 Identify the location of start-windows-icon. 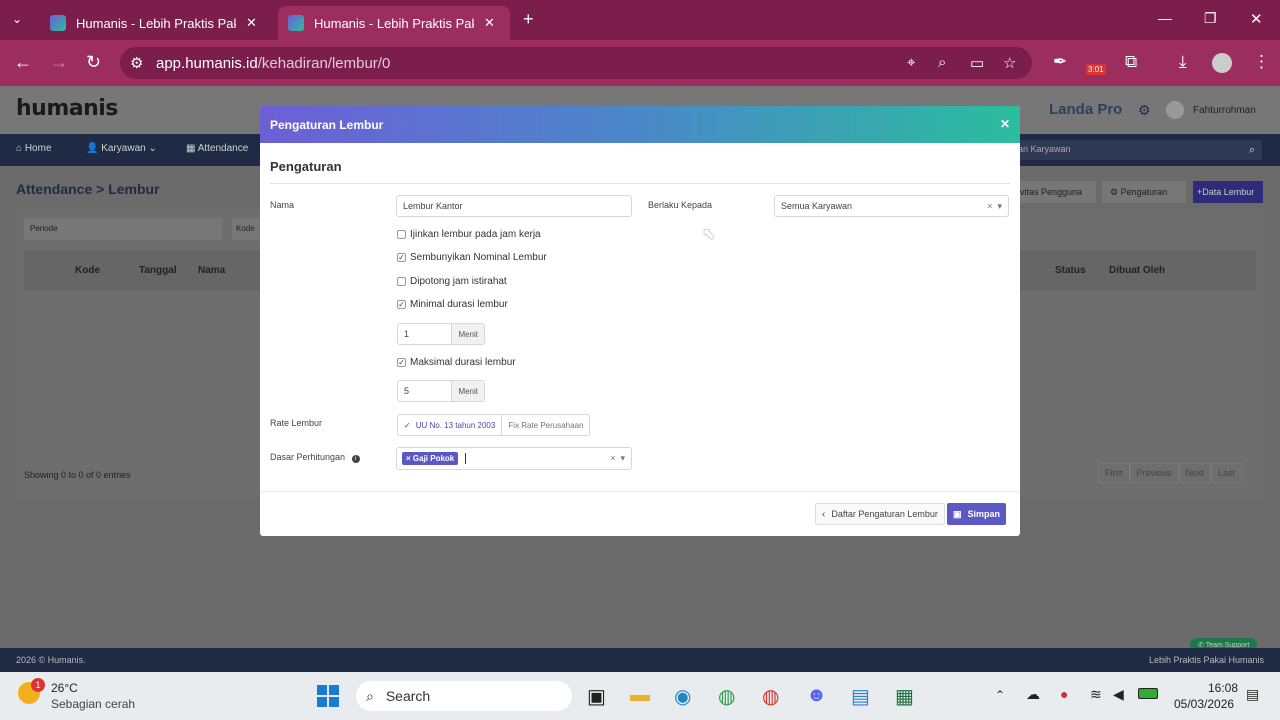
(328, 696).